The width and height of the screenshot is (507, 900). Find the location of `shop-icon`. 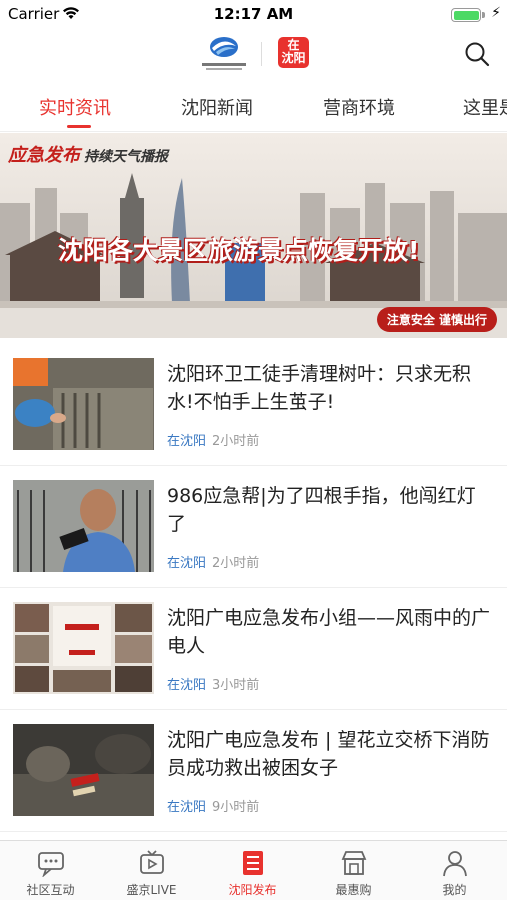

shop-icon is located at coordinates (354, 863).